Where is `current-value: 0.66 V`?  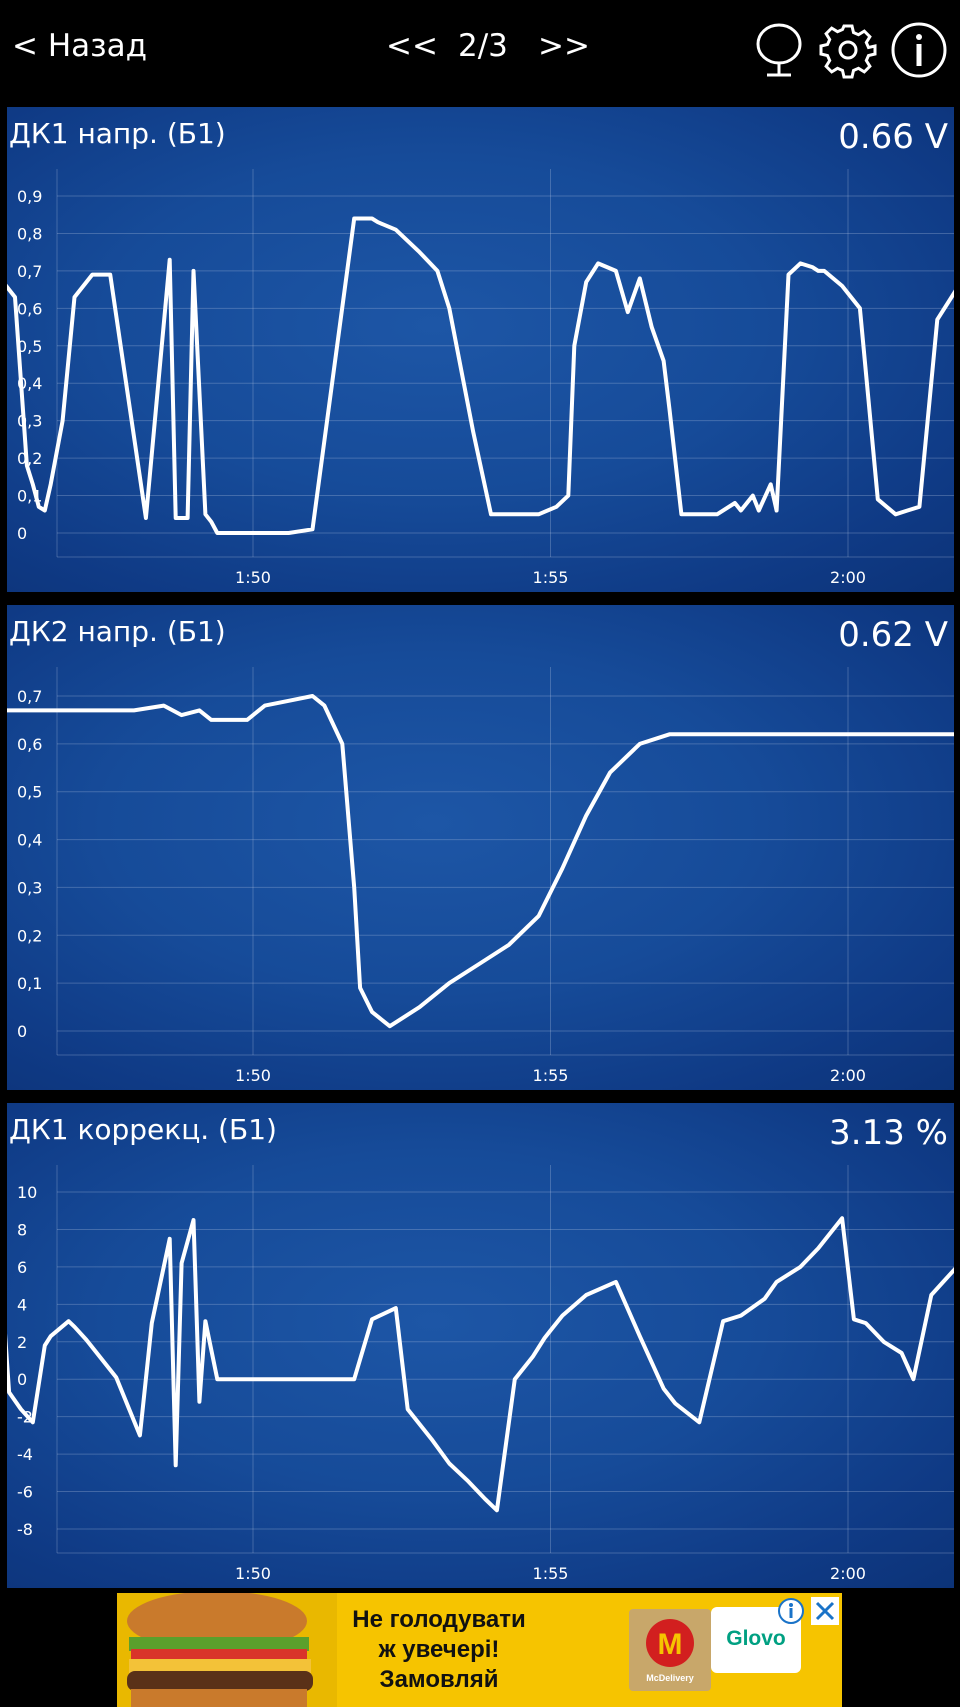
current-value: 0.66 V is located at coordinates (893, 137).